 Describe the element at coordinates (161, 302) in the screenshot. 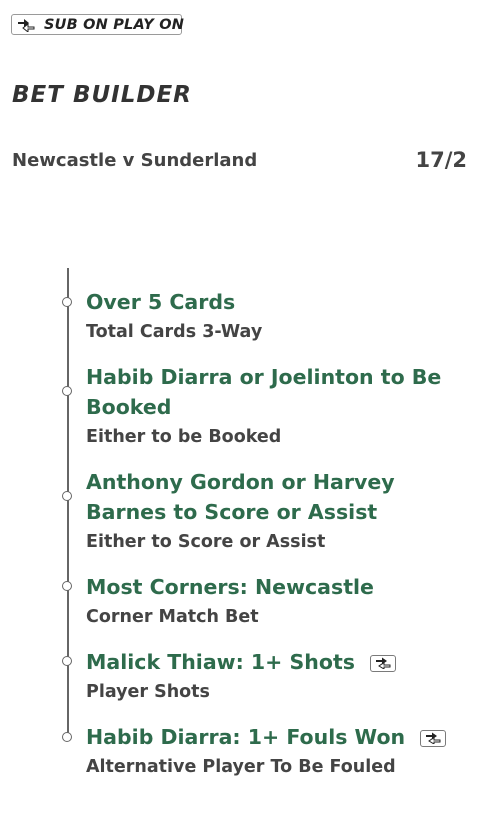

I see `selection-title: Over 5 Cards` at that location.